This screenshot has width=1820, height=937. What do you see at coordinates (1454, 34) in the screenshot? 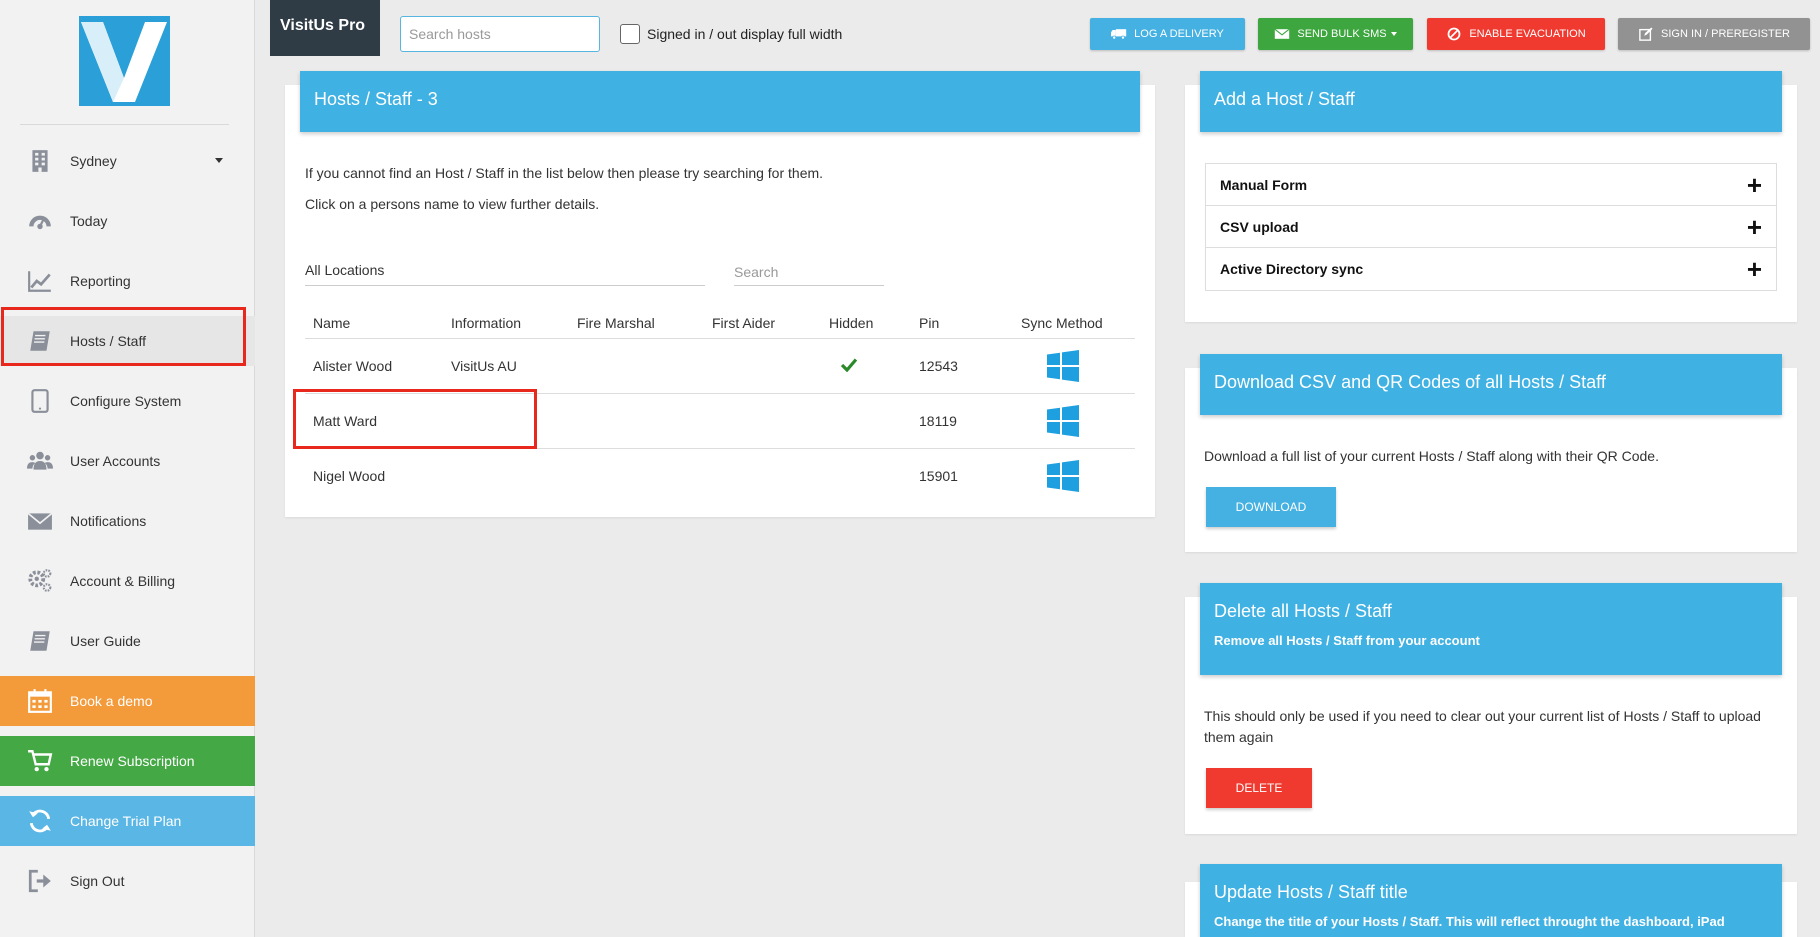
I see `ban-icon` at bounding box center [1454, 34].